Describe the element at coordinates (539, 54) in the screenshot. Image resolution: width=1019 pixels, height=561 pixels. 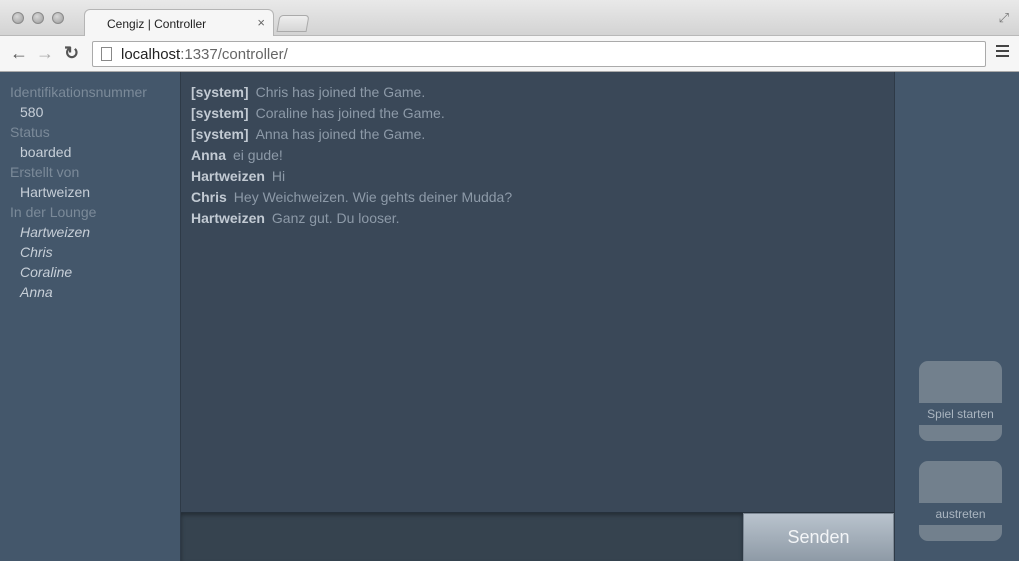
I see `address-bar: localhost:1337/controller/` at that location.